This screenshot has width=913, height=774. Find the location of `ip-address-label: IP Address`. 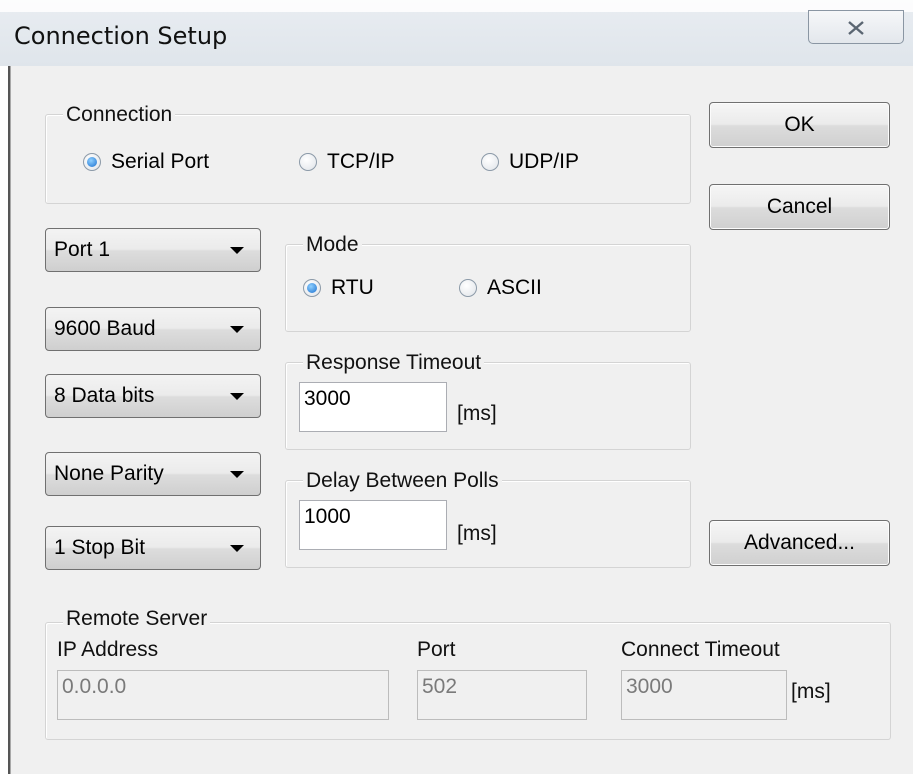

ip-address-label: IP Address is located at coordinates (108, 649).